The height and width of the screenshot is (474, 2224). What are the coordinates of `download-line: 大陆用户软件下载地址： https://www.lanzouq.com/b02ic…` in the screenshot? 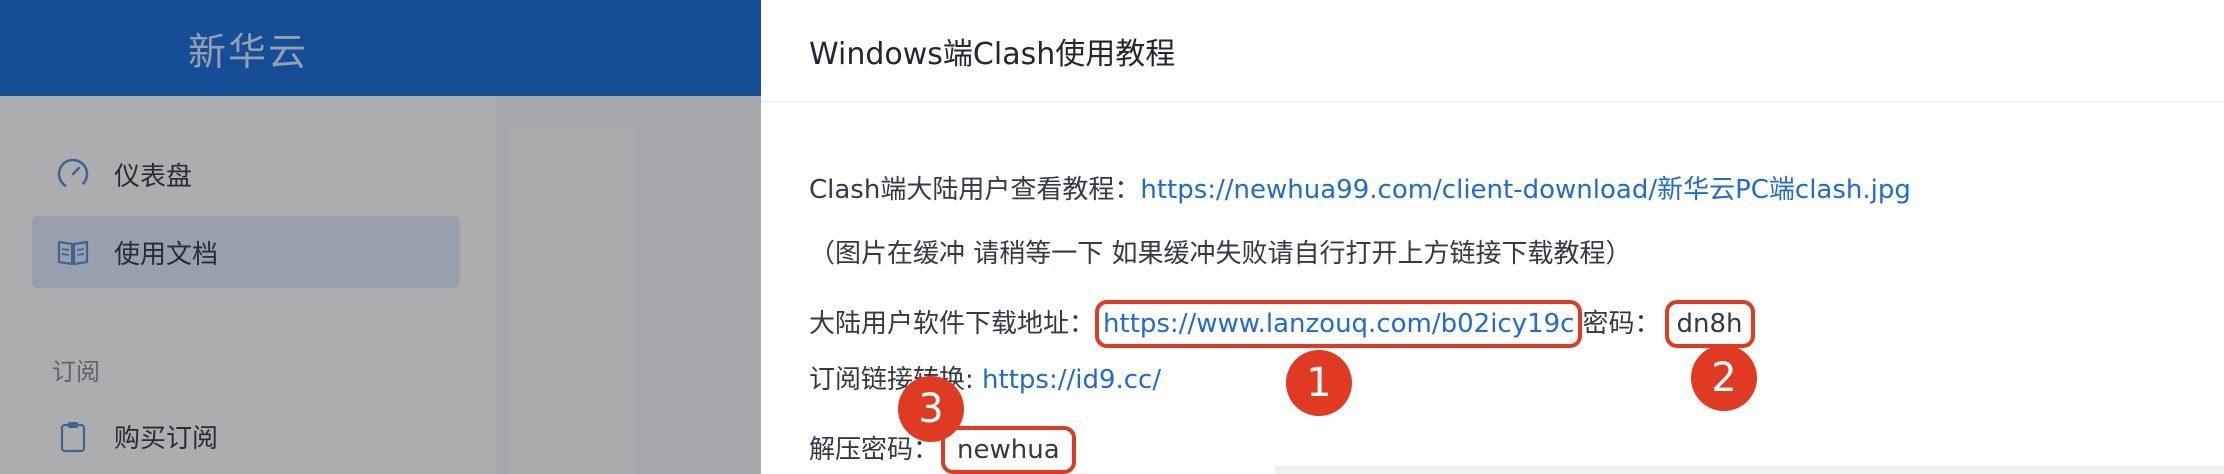 It's located at (1282, 324).